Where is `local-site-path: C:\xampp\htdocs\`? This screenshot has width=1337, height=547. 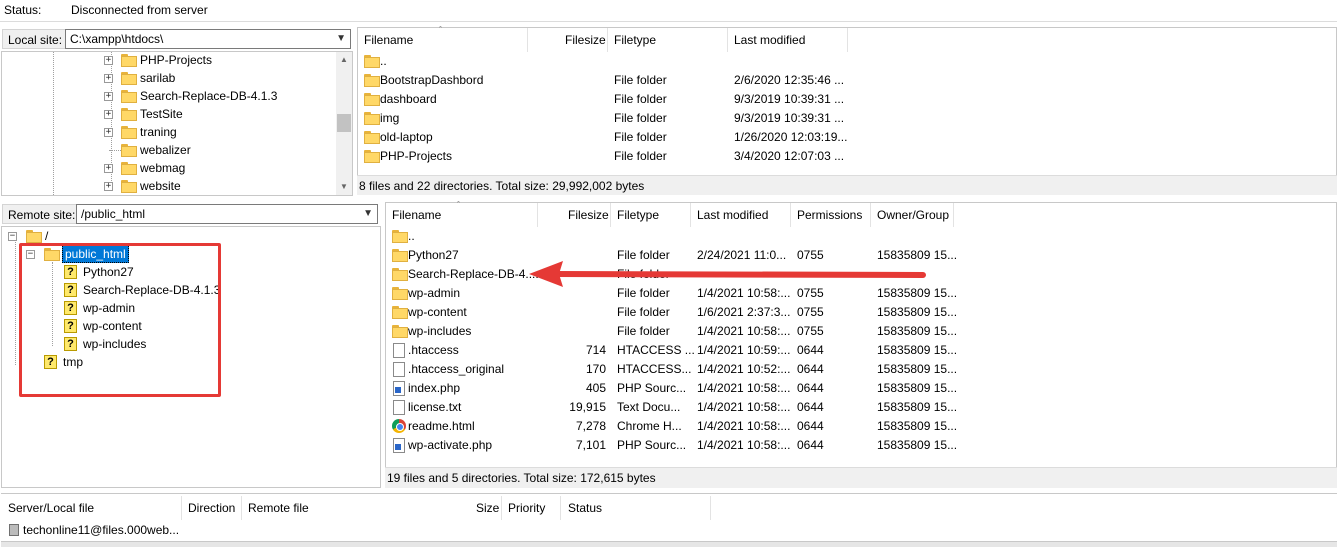
local-site-path: C:\xampp\htdocs\ is located at coordinates (117, 39).